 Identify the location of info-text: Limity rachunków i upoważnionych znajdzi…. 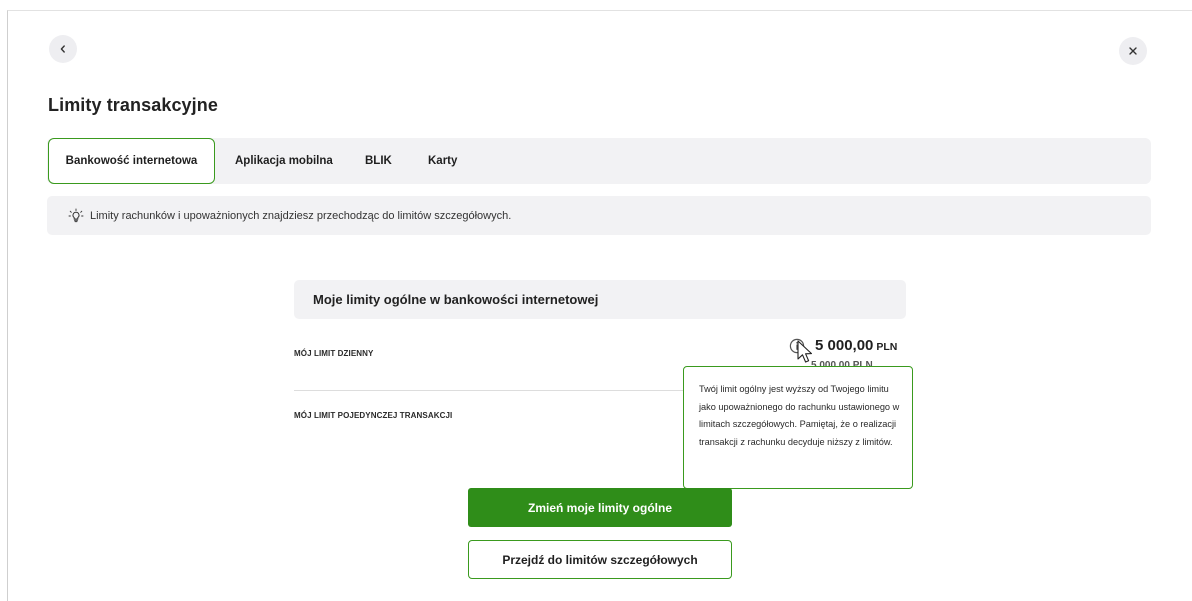
(301, 215).